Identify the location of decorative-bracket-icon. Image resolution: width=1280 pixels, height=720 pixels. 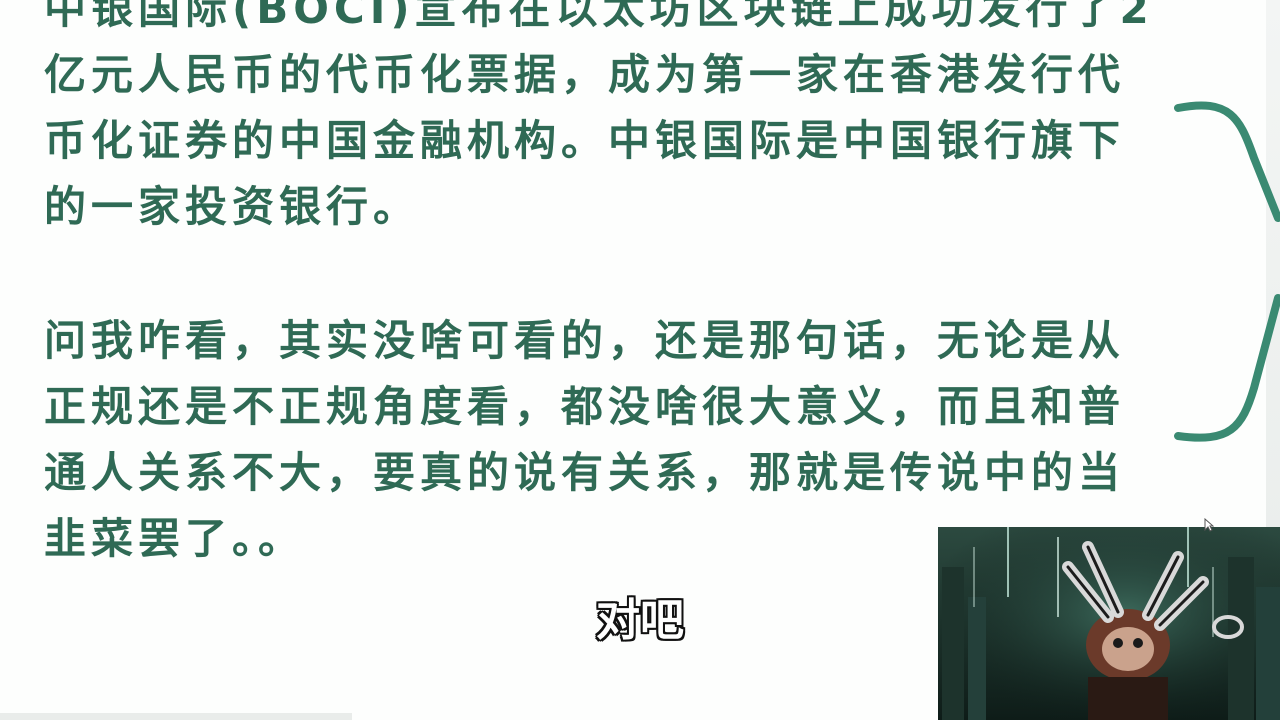
(1227, 271).